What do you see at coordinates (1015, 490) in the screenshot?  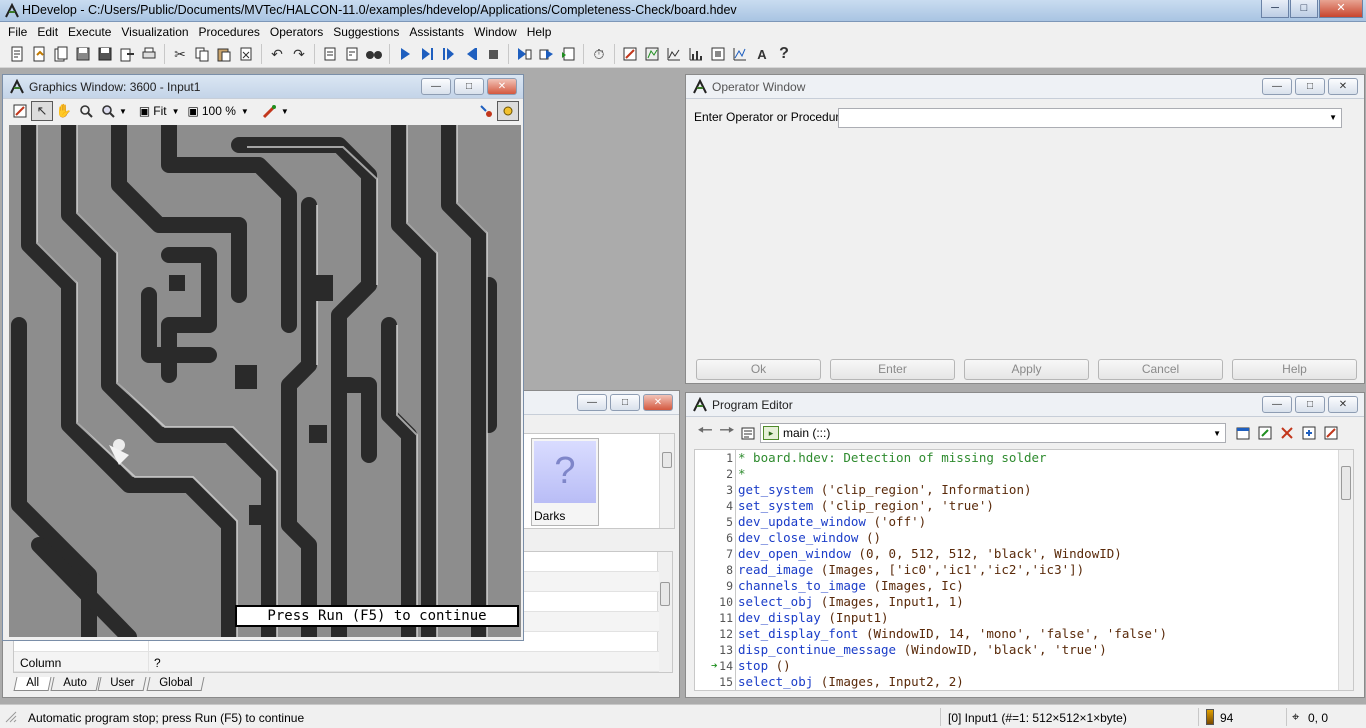 I see `code-line: 3 get_system ('clip_region', Information)` at bounding box center [1015, 490].